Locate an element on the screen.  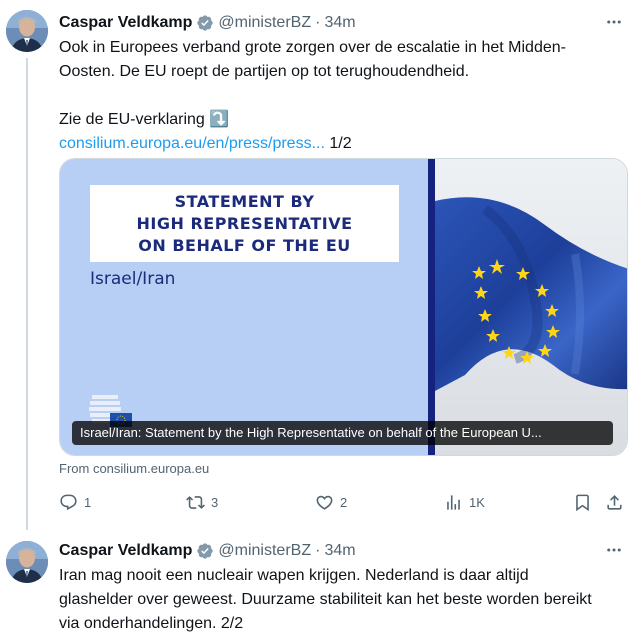
reply-button: 1 is located at coordinates (75, 502).